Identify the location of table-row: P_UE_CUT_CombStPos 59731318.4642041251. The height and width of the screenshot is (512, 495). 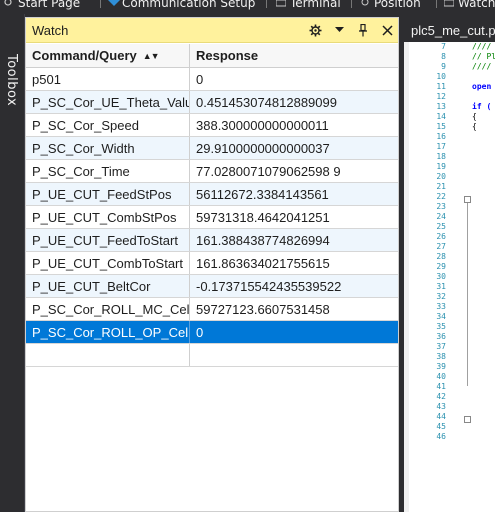
(212, 217).